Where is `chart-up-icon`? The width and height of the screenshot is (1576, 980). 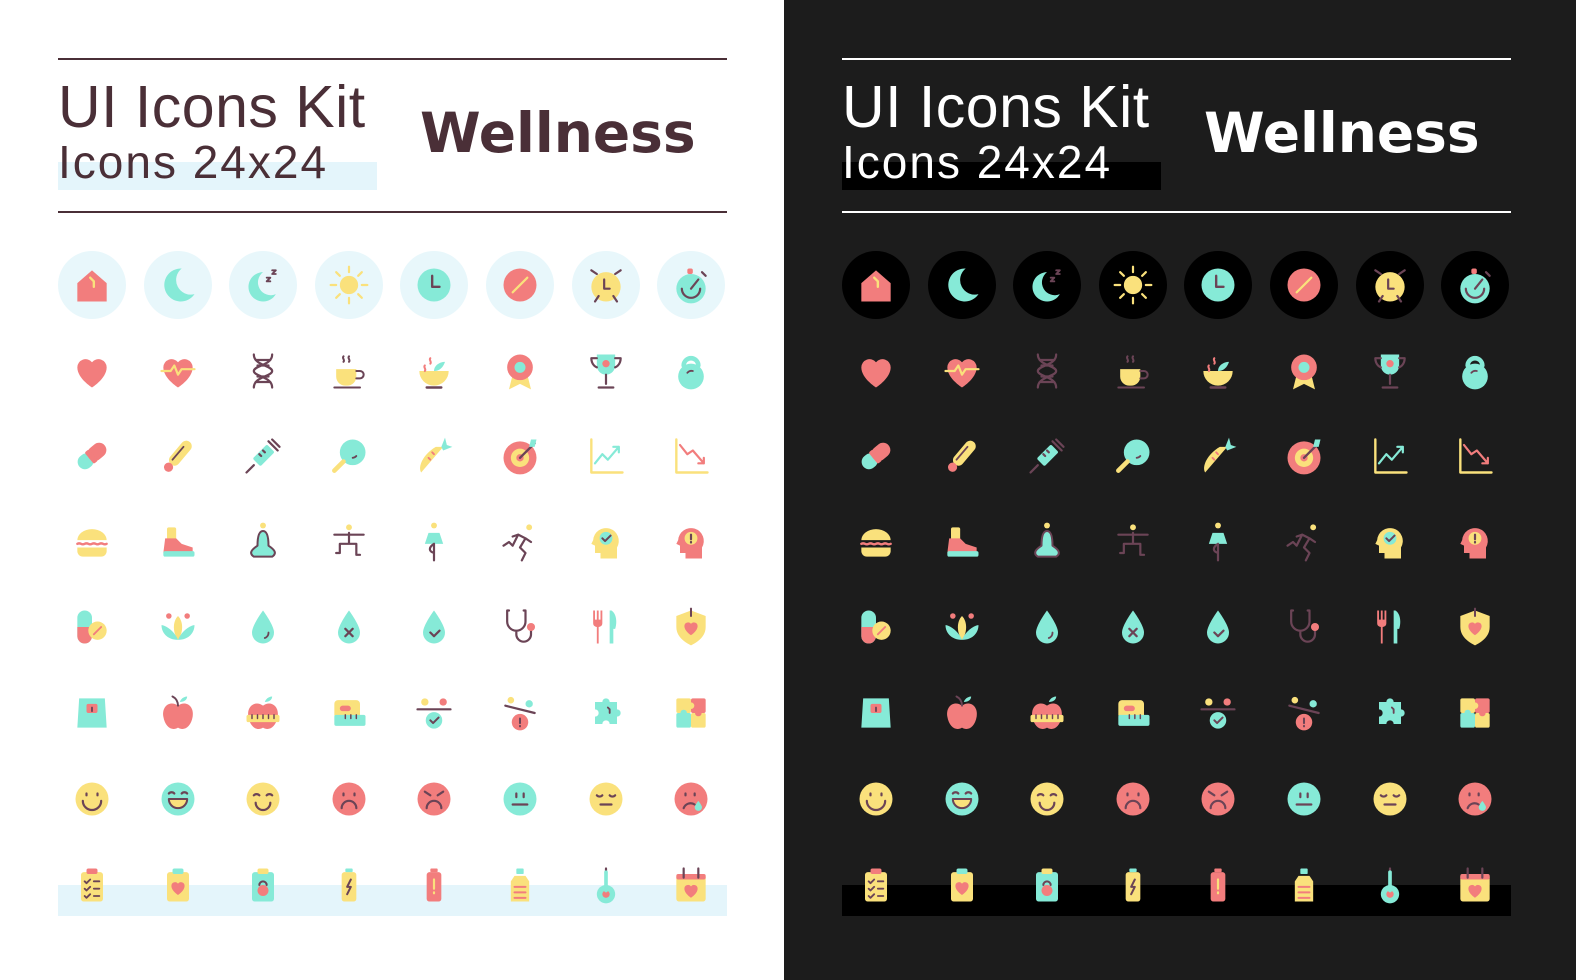
chart-up-icon is located at coordinates (1390, 456).